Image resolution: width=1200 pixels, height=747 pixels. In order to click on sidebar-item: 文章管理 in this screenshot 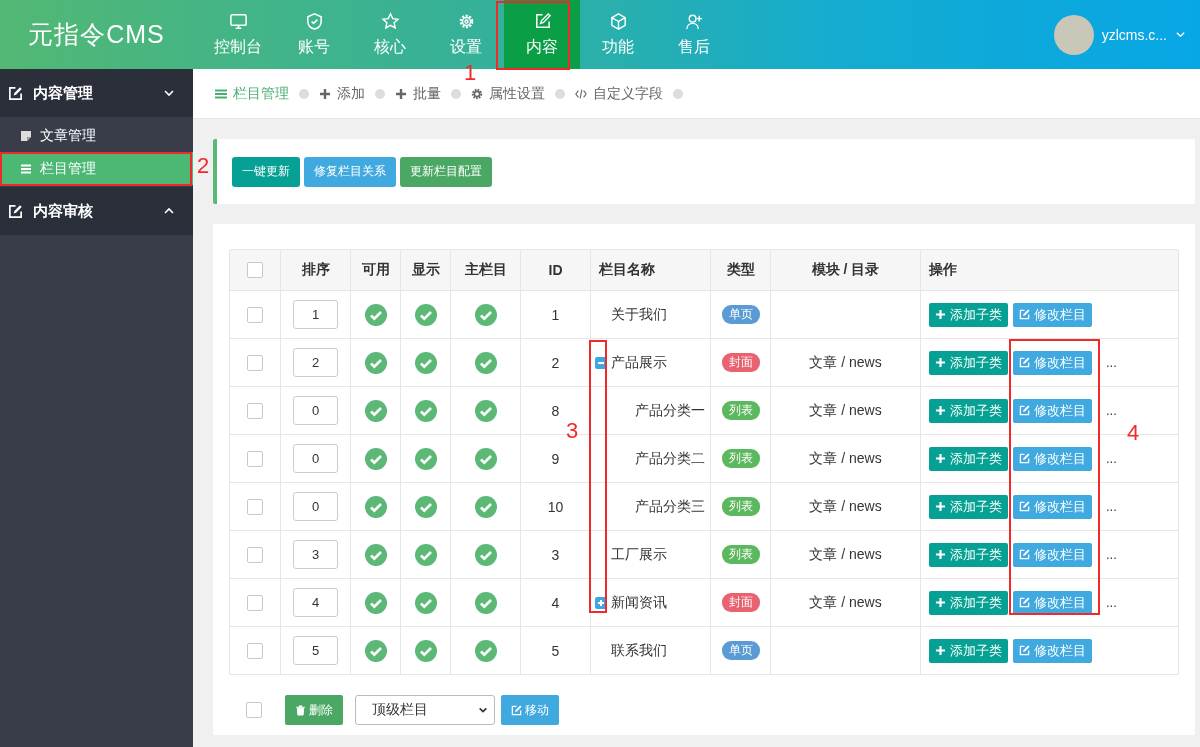, I will do `click(96, 135)`.